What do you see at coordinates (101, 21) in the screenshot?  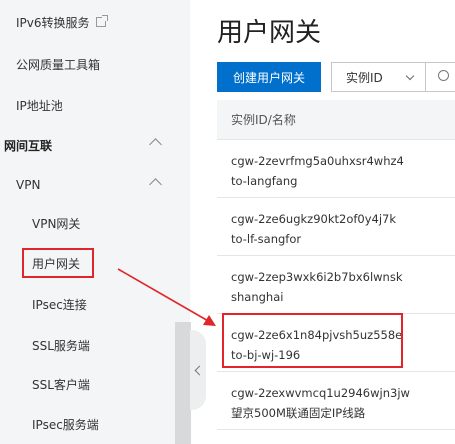 I see `external-link-icon` at bounding box center [101, 21].